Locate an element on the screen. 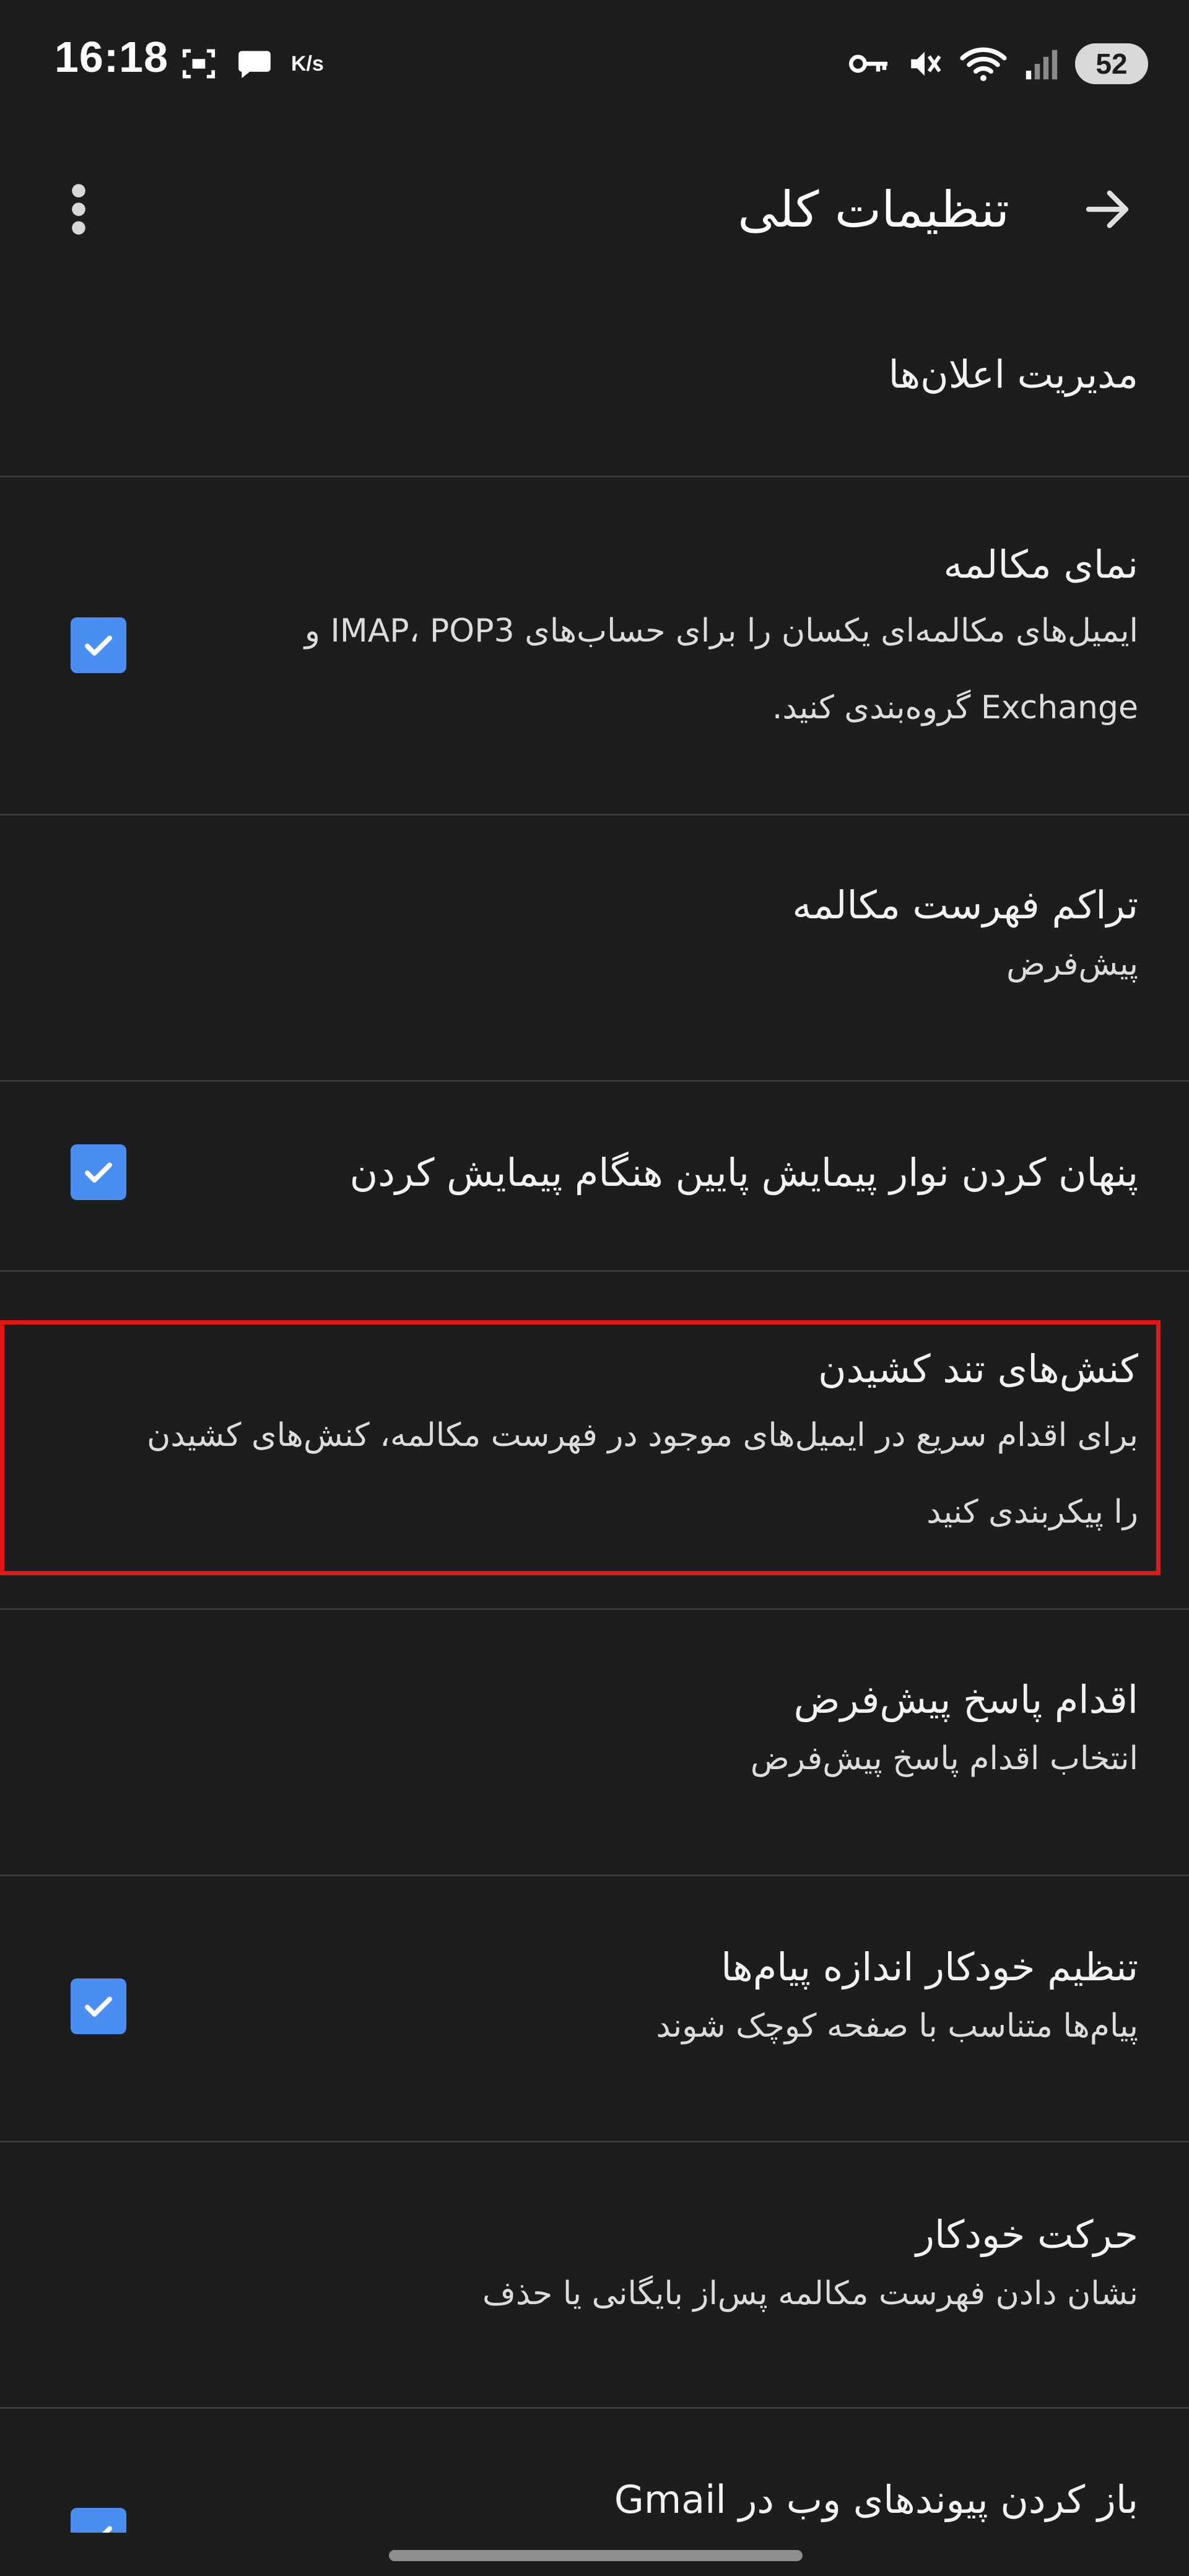  vpn-key-icon is located at coordinates (869, 63).